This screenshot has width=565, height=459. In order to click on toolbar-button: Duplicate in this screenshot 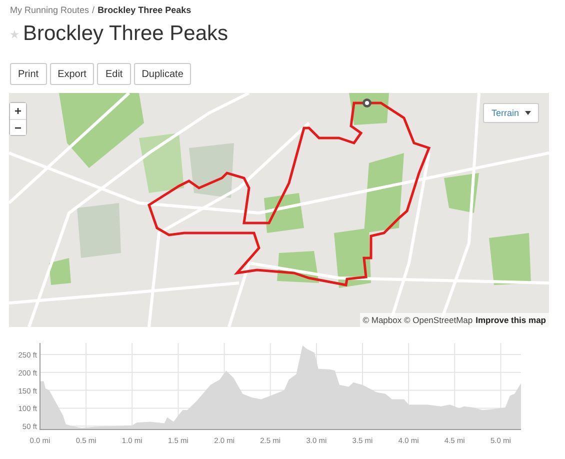, I will do `click(163, 74)`.